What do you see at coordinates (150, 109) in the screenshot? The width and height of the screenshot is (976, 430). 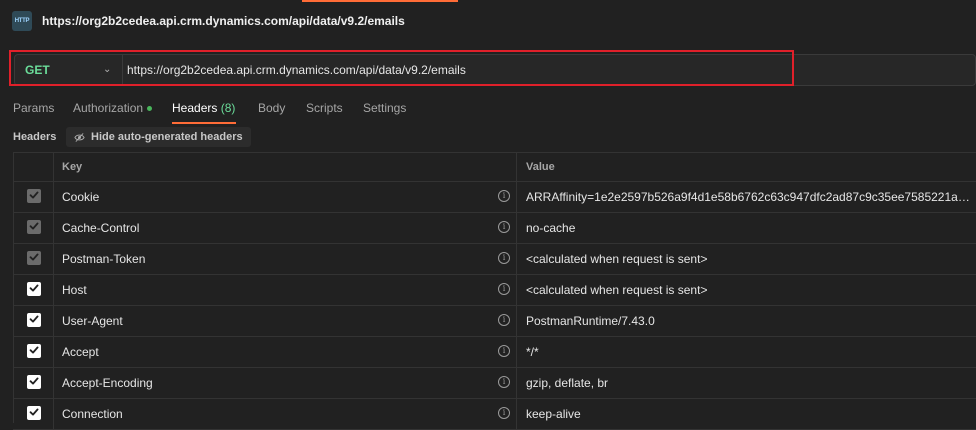 I see `auth-indicator-dot` at bounding box center [150, 109].